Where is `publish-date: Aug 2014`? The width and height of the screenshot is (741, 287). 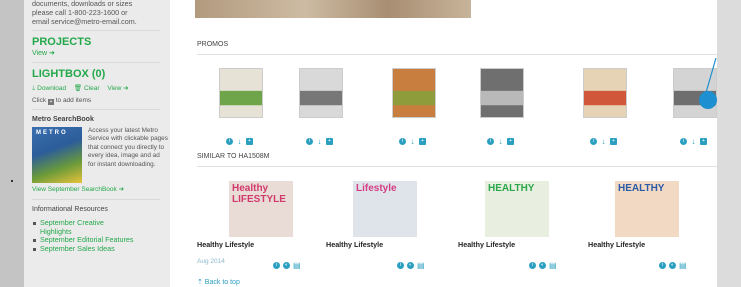
publish-date: Aug 2014 is located at coordinates (211, 261).